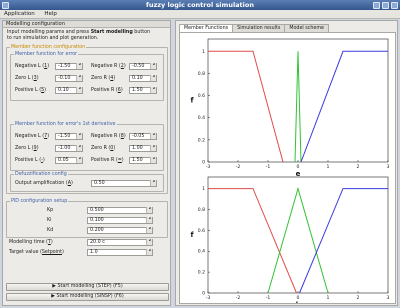  Describe the element at coordinates (36, 252) in the screenshot. I see `target-value-label: Target value (Setpoint)` at that location.